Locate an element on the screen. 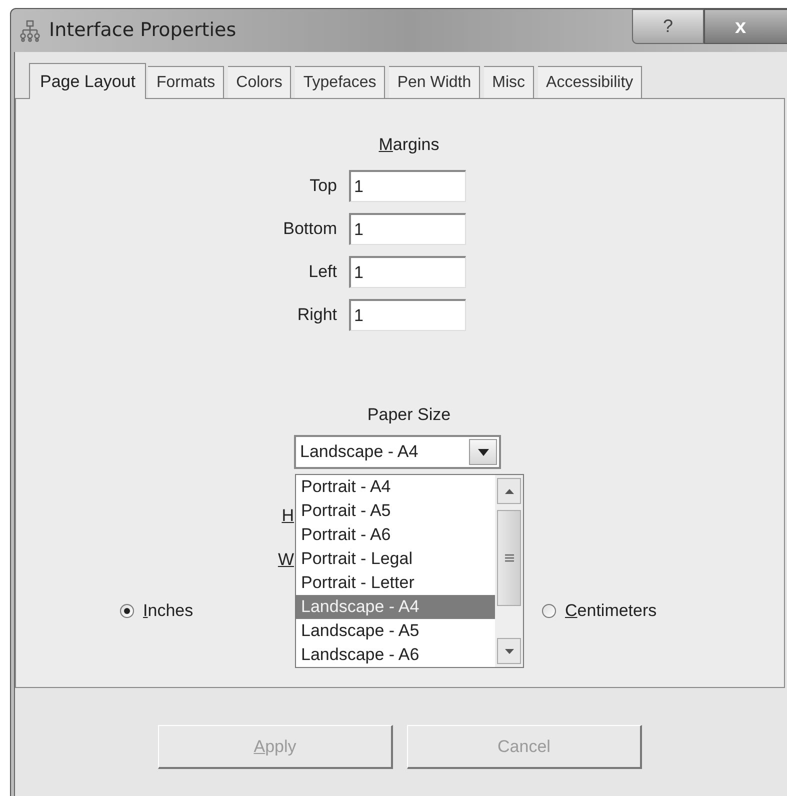  scrollbar is located at coordinates (509, 571).